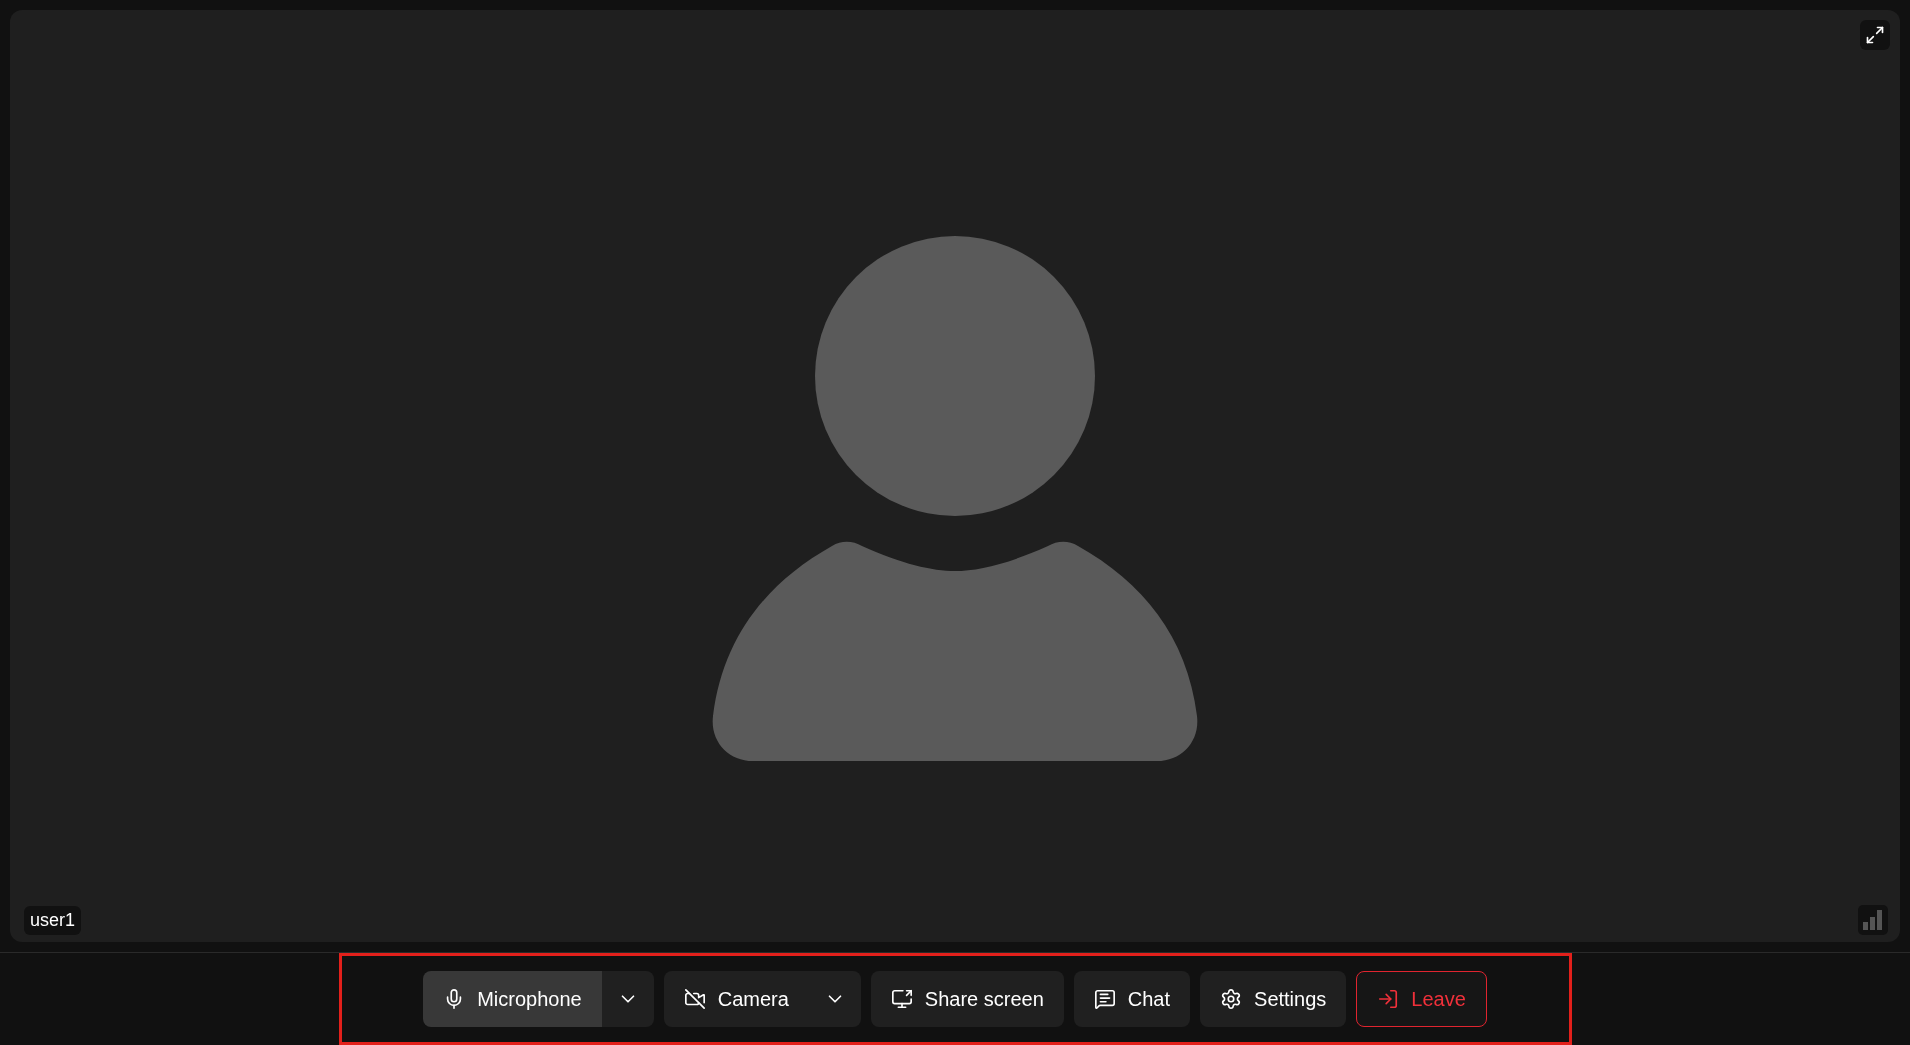  What do you see at coordinates (967, 999) in the screenshot?
I see `share-button: Share screen` at bounding box center [967, 999].